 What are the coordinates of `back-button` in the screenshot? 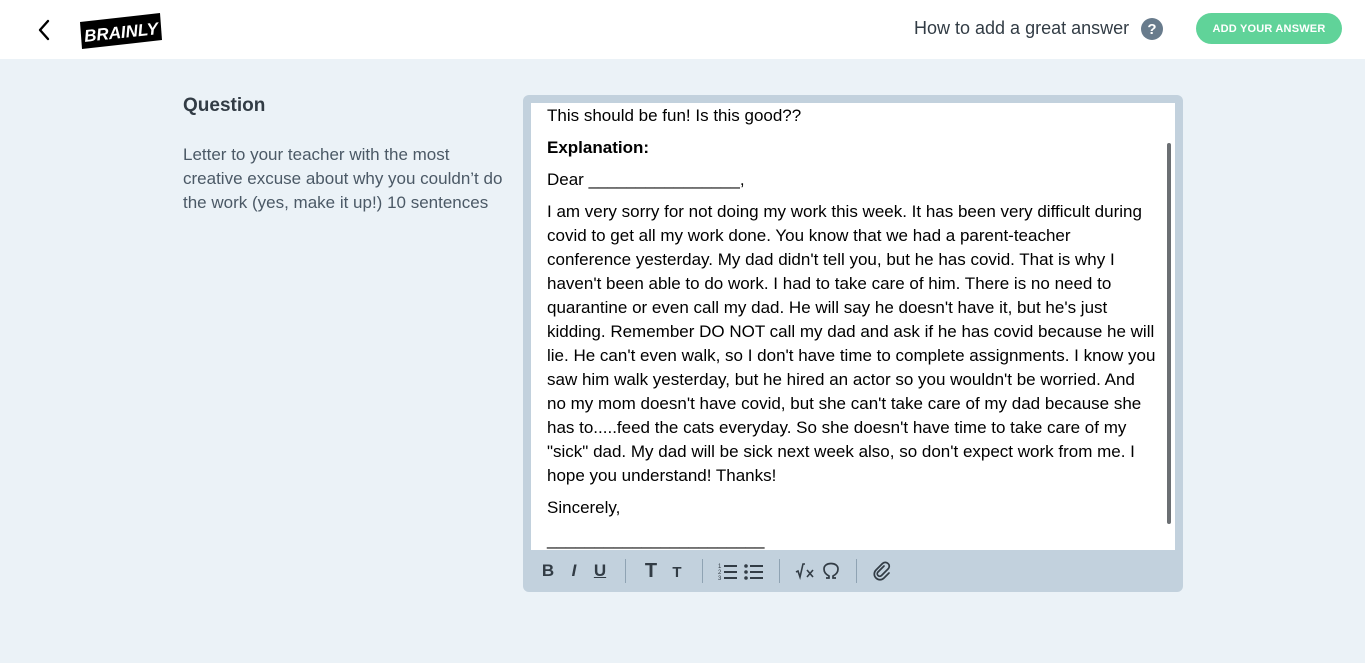 It's located at (44, 30).